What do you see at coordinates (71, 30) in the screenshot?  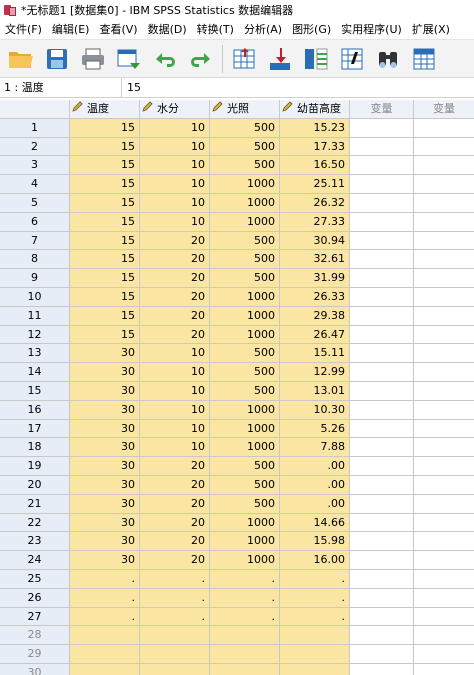 I see `menu-item-1: 编辑(E)` at bounding box center [71, 30].